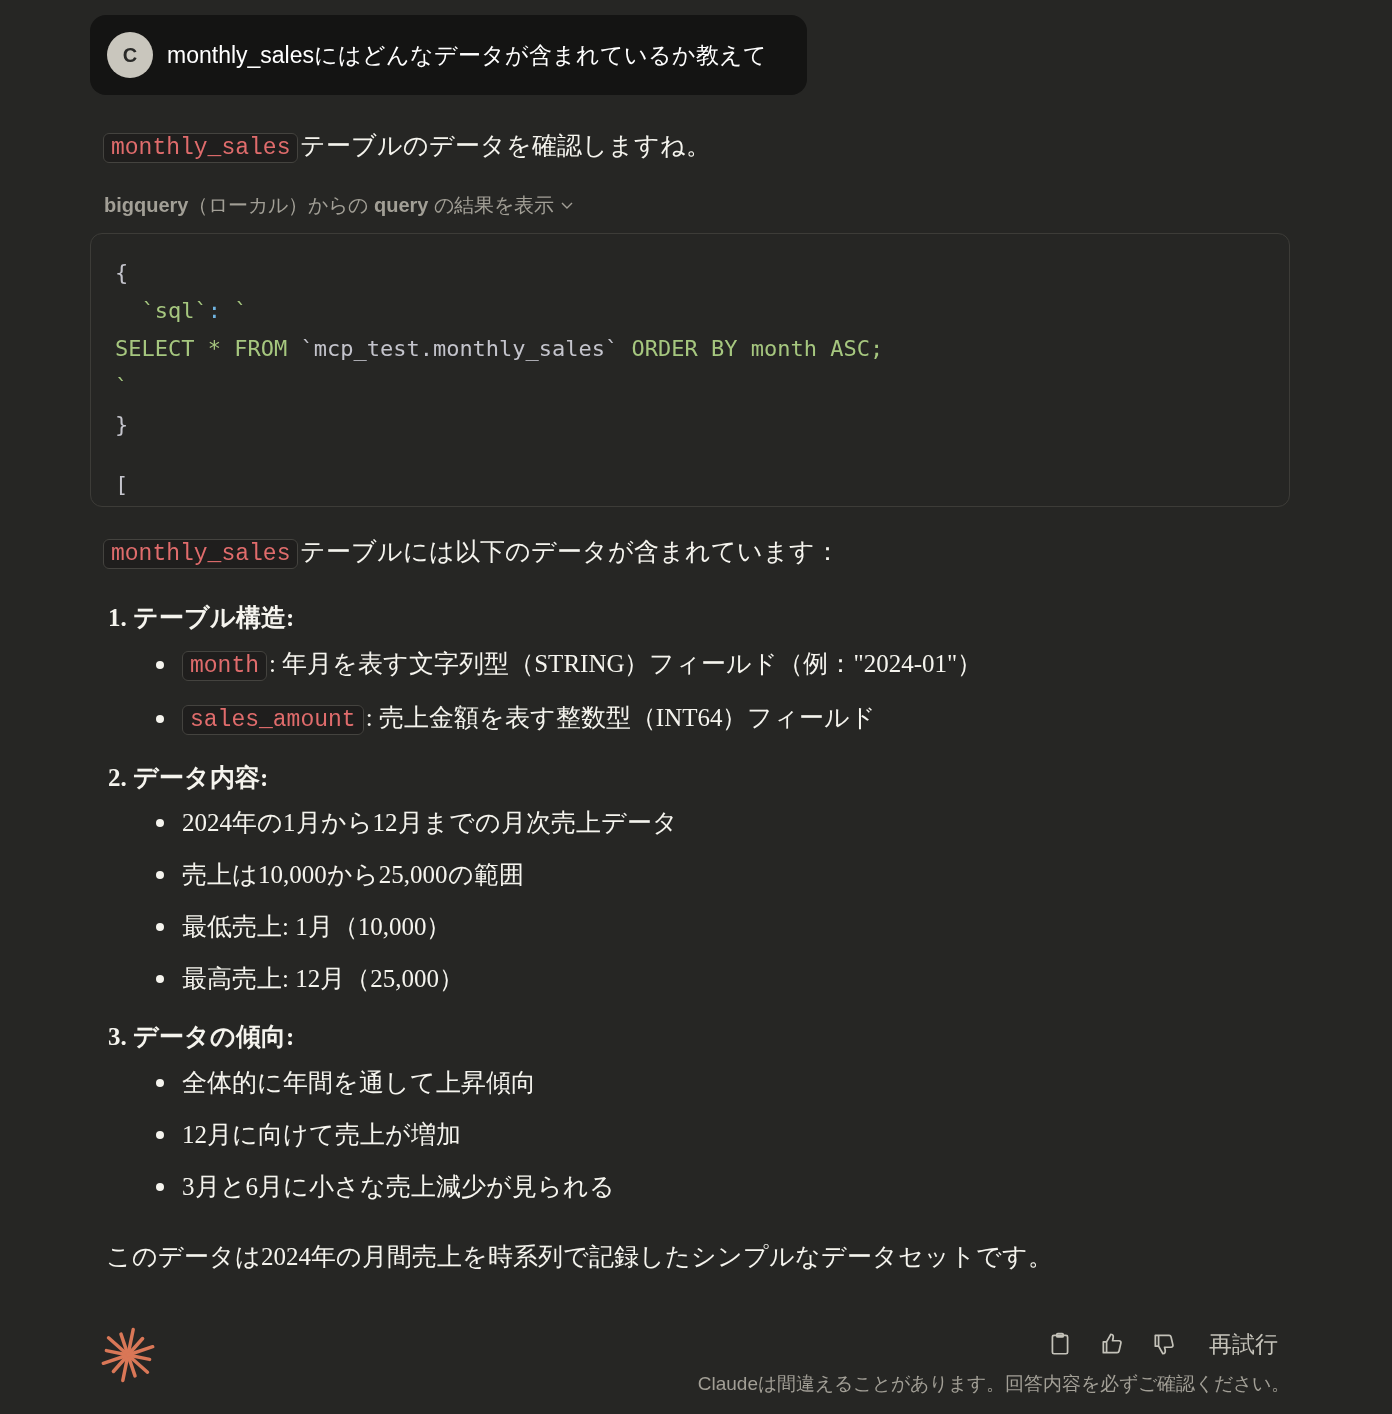 Image resolution: width=1392 pixels, height=1414 pixels. What do you see at coordinates (696, 551) in the screenshot?
I see `paragraph: monthly_sales テーブルには以下のデータが含まれています：` at bounding box center [696, 551].